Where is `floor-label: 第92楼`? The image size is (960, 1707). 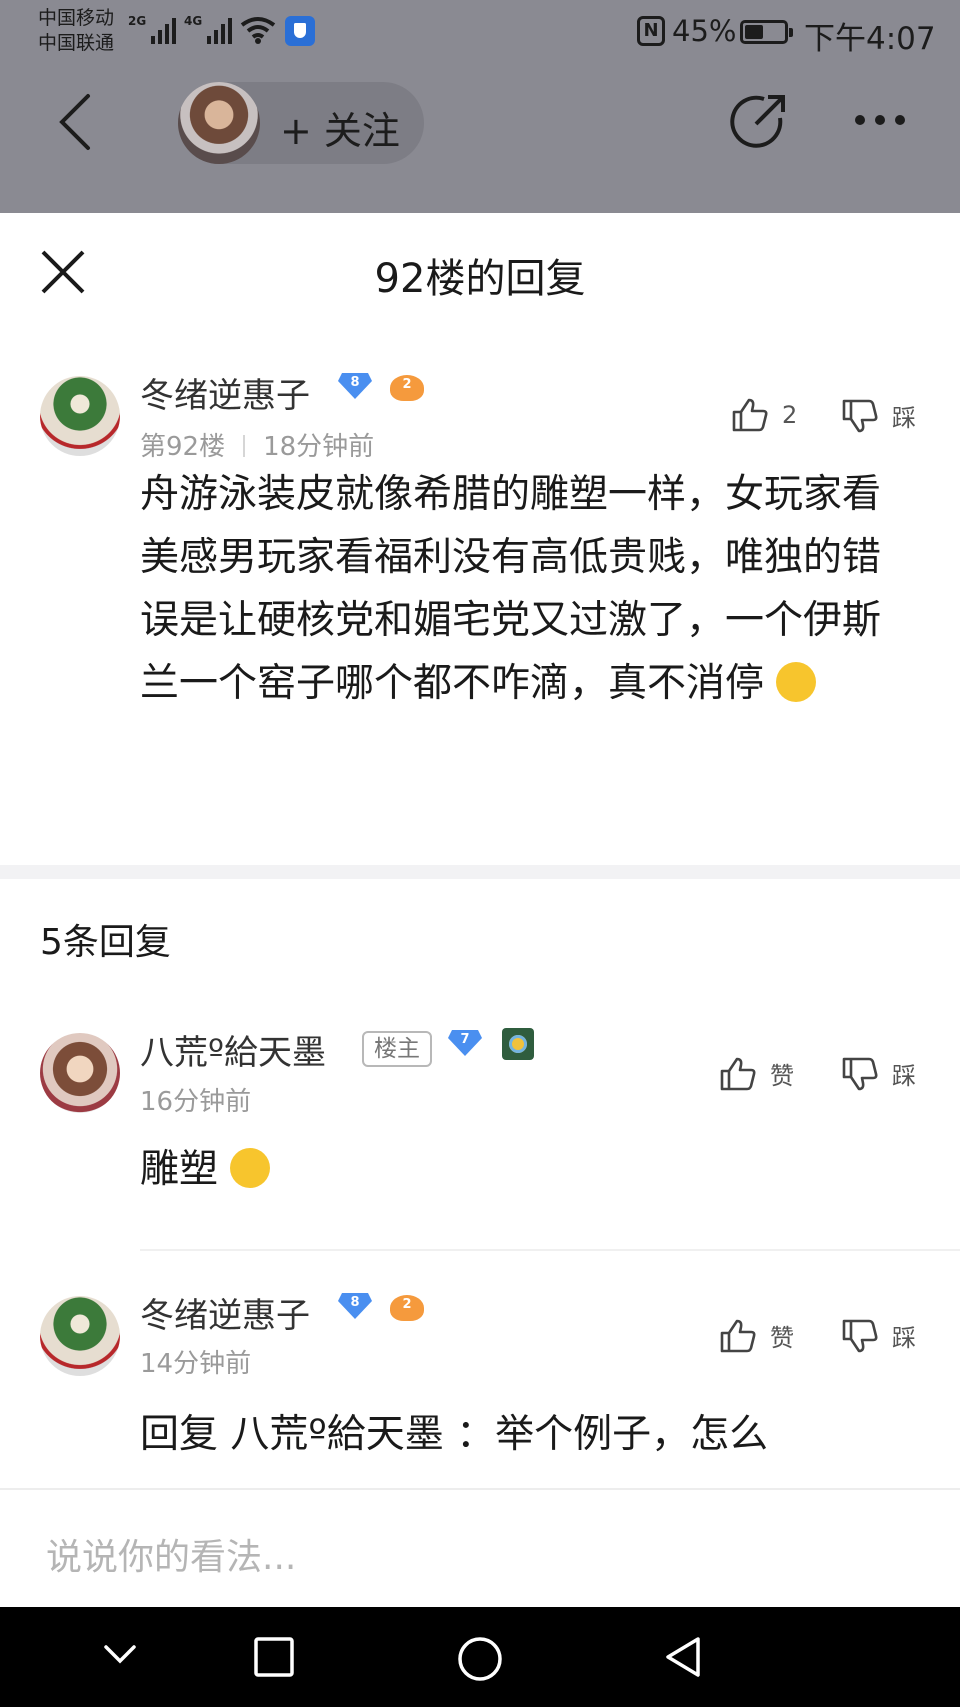 floor-label: 第92楼 is located at coordinates (183, 447).